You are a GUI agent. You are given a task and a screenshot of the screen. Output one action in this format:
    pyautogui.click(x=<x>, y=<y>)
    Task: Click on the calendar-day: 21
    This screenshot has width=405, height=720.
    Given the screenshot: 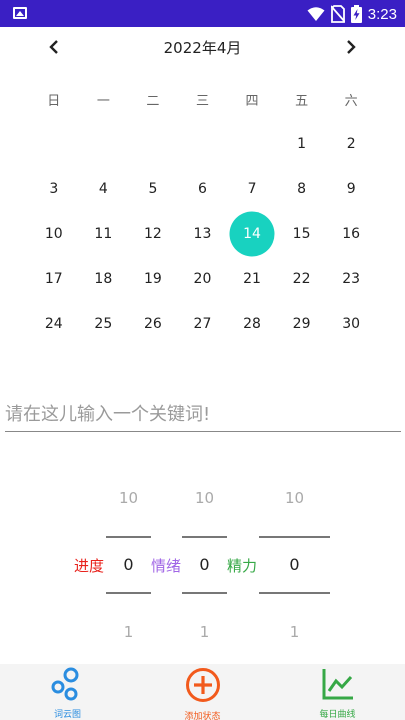 What is the action you would take?
    pyautogui.click(x=252, y=278)
    